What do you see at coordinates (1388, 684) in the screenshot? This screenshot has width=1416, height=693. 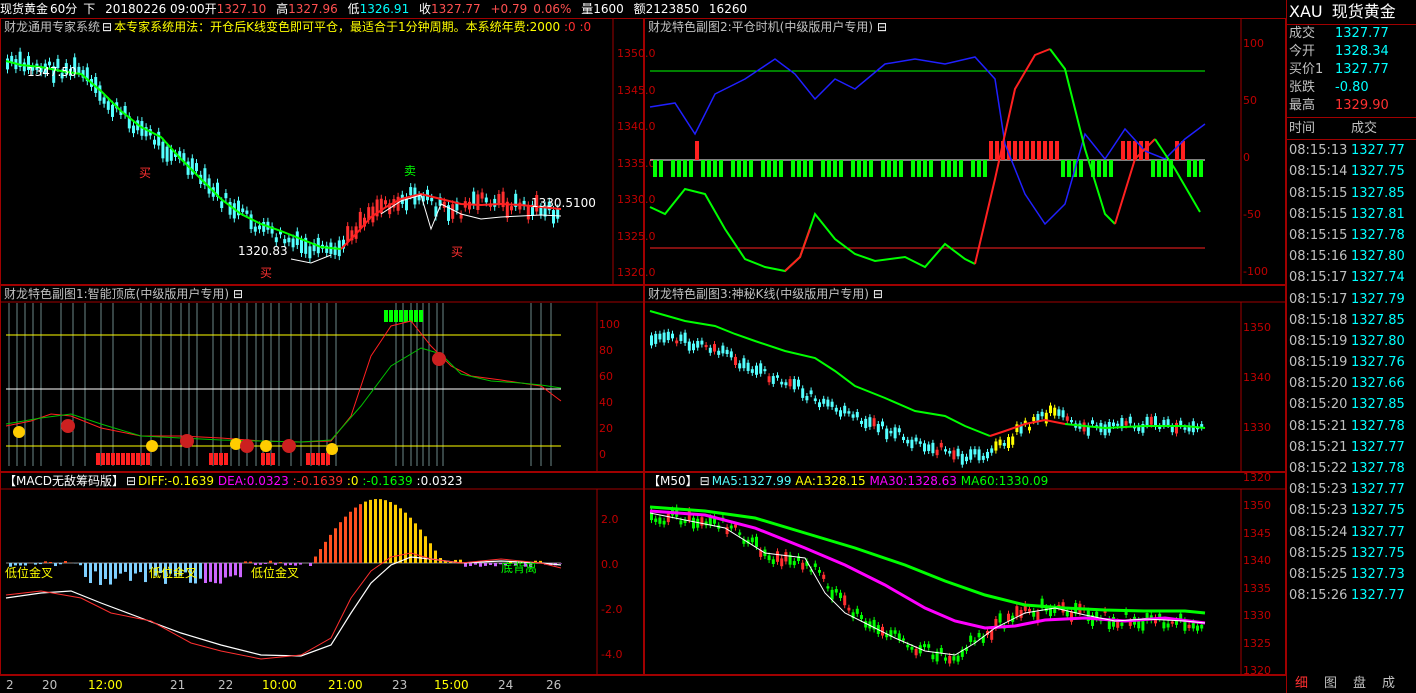 I see `bottom-tab: 成` at bounding box center [1388, 684].